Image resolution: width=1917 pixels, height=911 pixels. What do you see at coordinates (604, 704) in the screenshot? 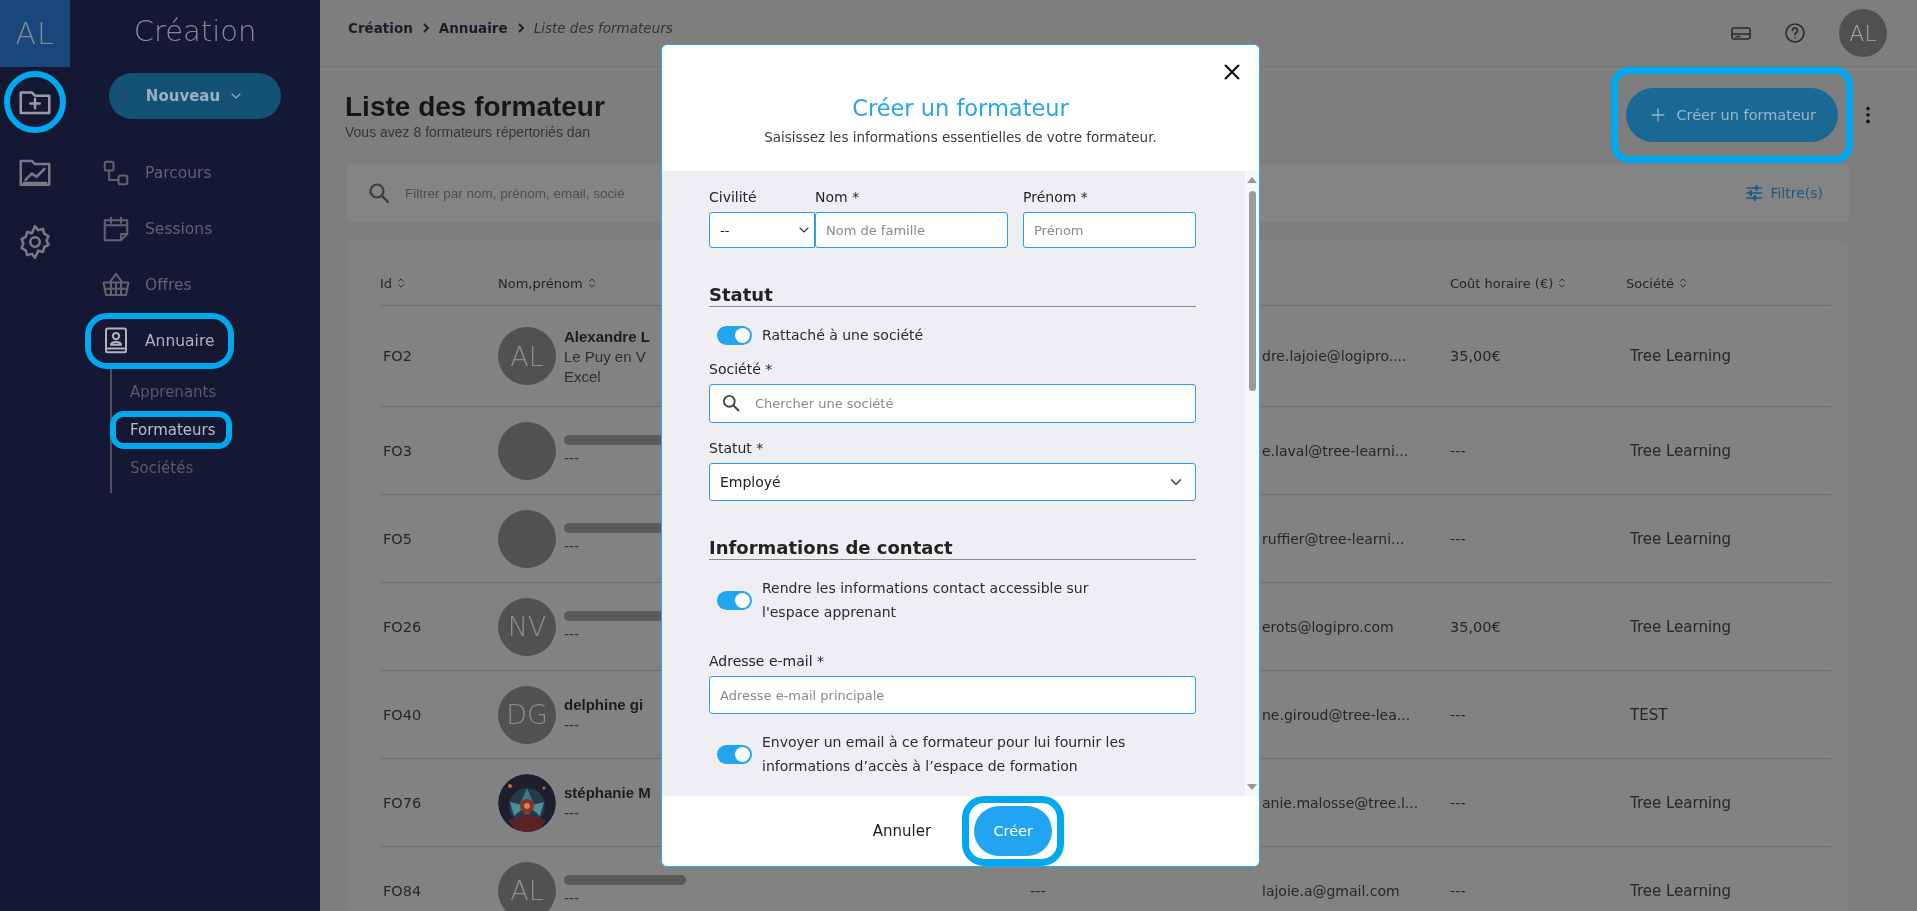
I see `trainer-name: delphine gi` at bounding box center [604, 704].